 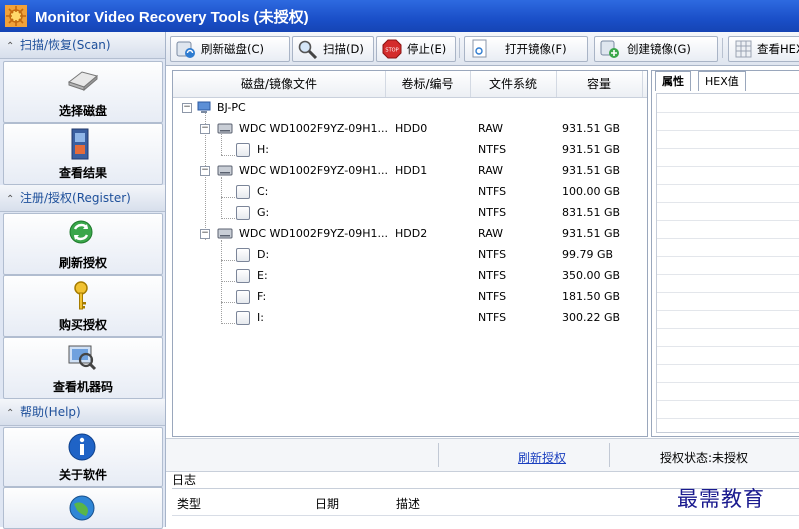 I want to click on file-system: RAW, so click(x=490, y=128).